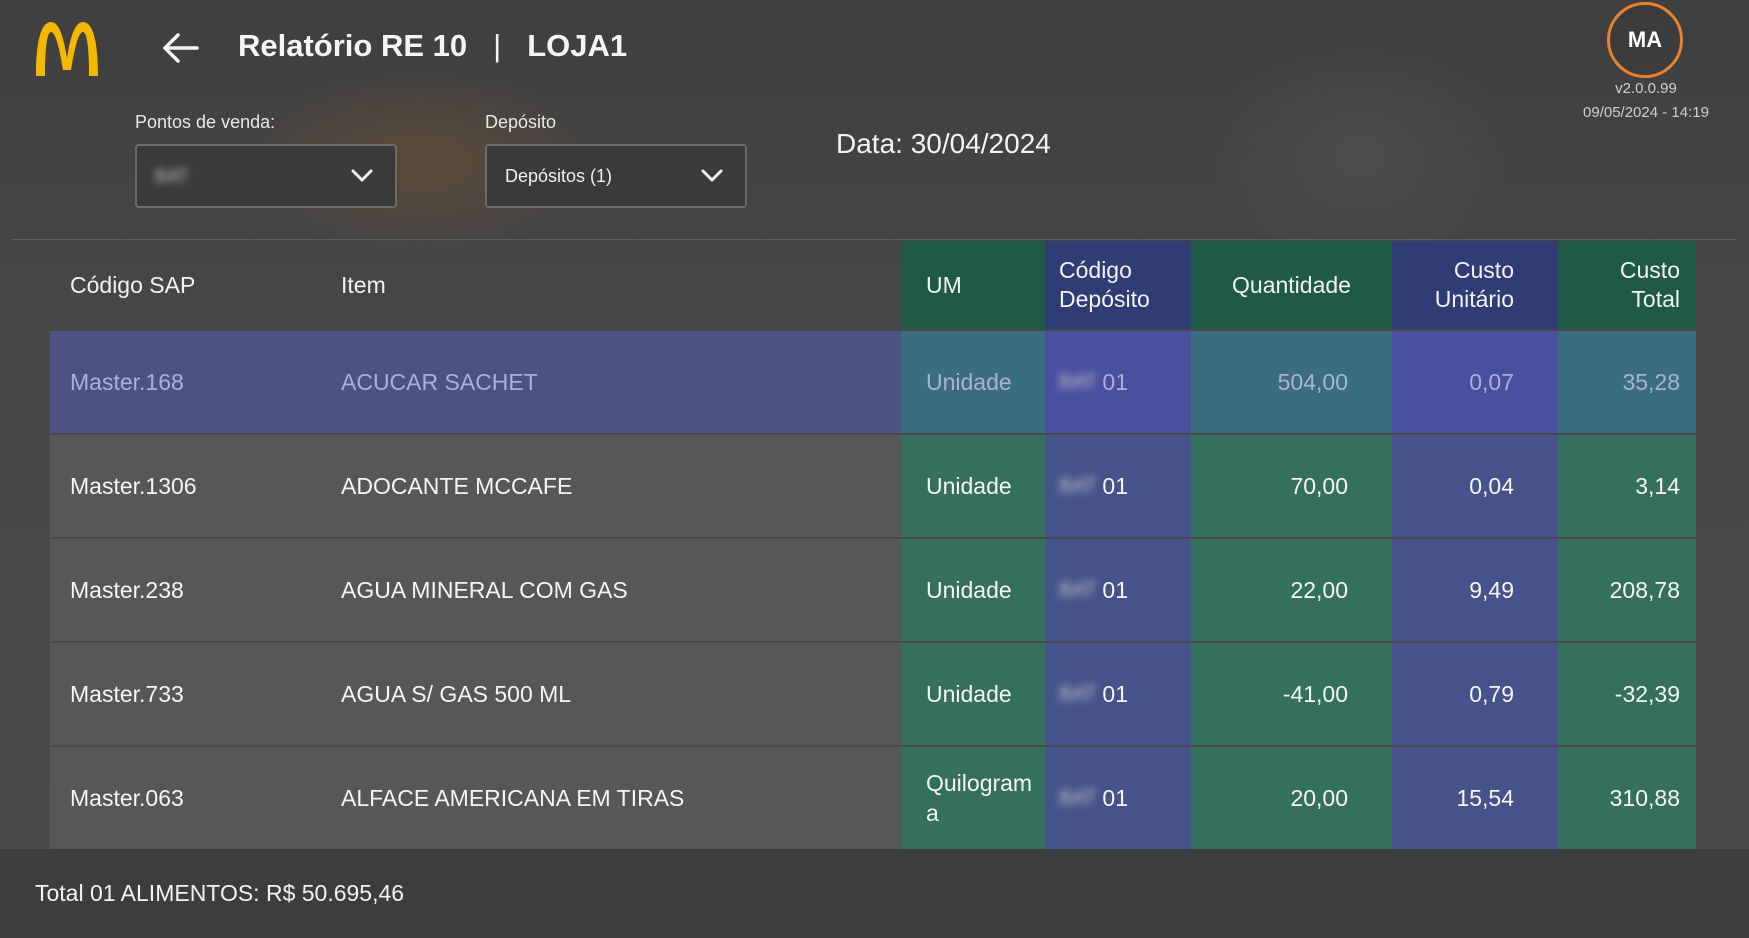  What do you see at coordinates (127, 381) in the screenshot?
I see `cell-codigo-sap: Master.168` at bounding box center [127, 381].